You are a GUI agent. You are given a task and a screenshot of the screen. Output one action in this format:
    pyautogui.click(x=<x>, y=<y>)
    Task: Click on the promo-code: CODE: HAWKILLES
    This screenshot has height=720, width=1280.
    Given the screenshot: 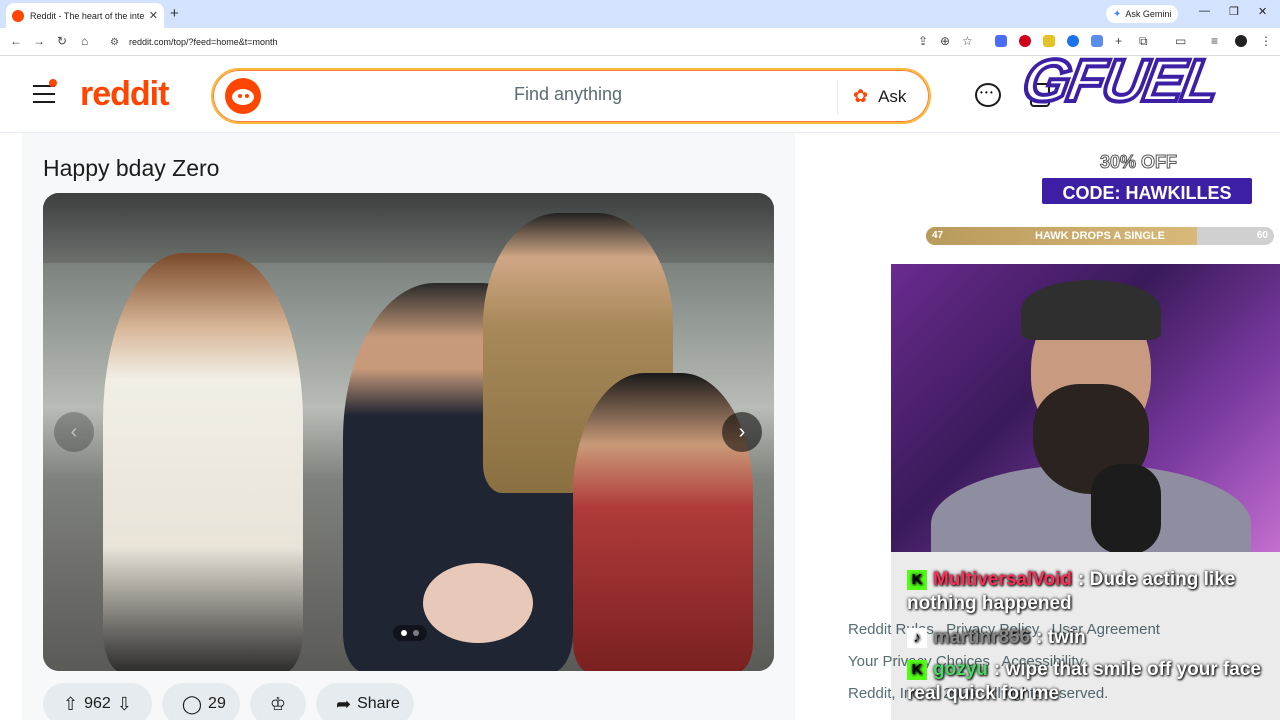 What is the action you would take?
    pyautogui.click(x=1147, y=191)
    